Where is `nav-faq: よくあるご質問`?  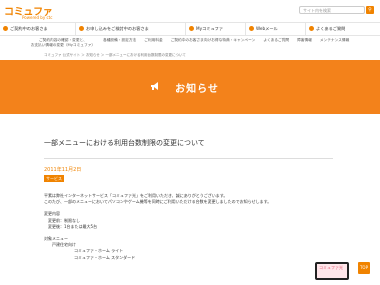 nav-faq: よくあるご質問 is located at coordinates (343, 29).